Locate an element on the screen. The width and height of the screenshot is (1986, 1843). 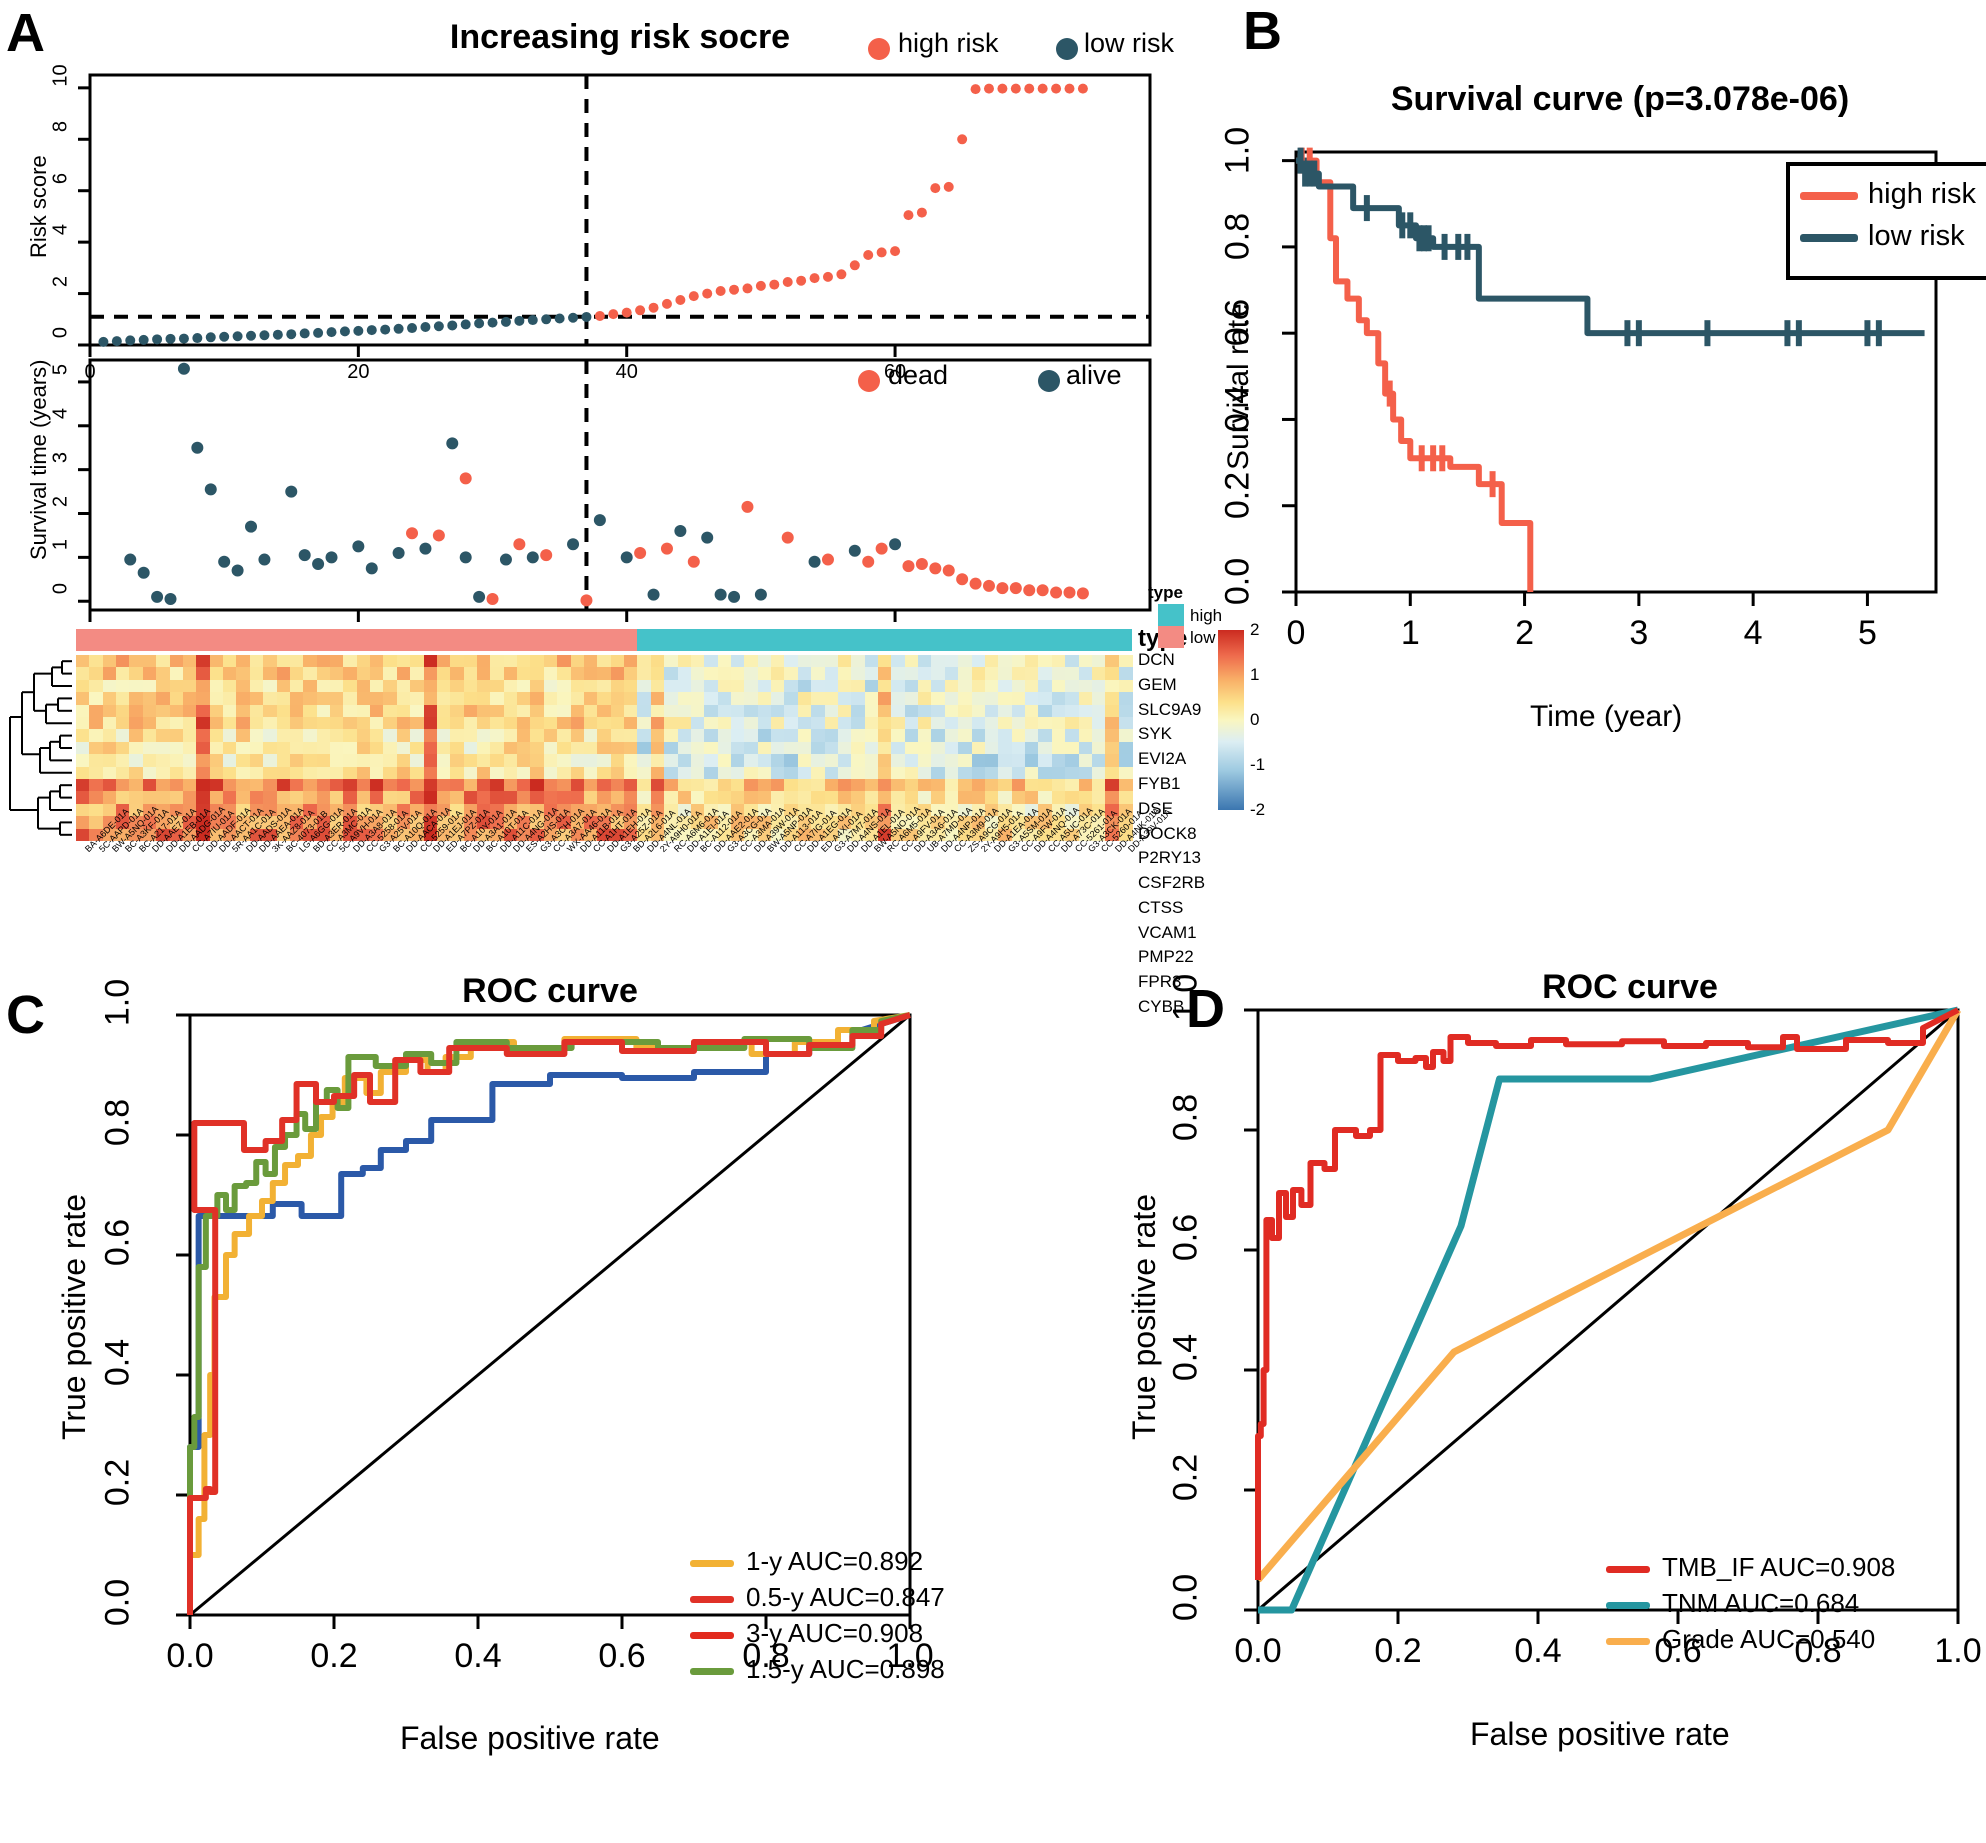
roc-d-legend-label-1: TNM AUC=0.684 is located at coordinates (1761, 1603).